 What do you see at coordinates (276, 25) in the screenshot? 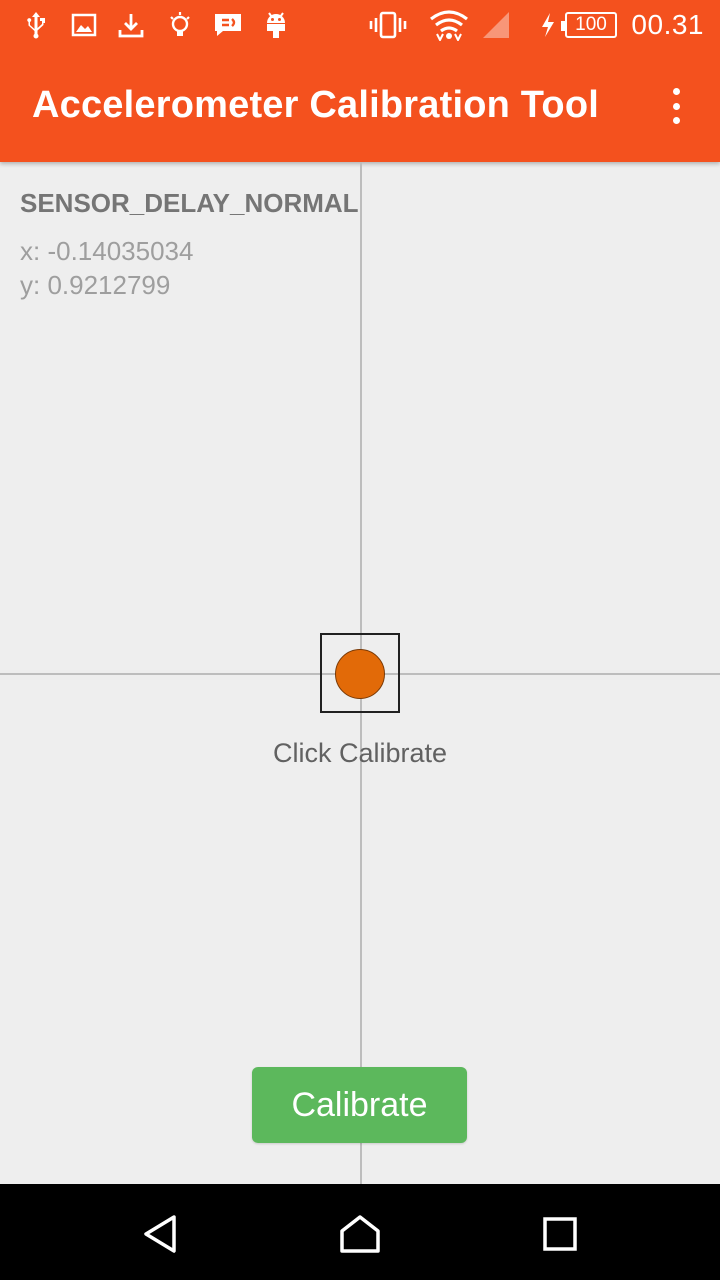
I see `android-icon` at bounding box center [276, 25].